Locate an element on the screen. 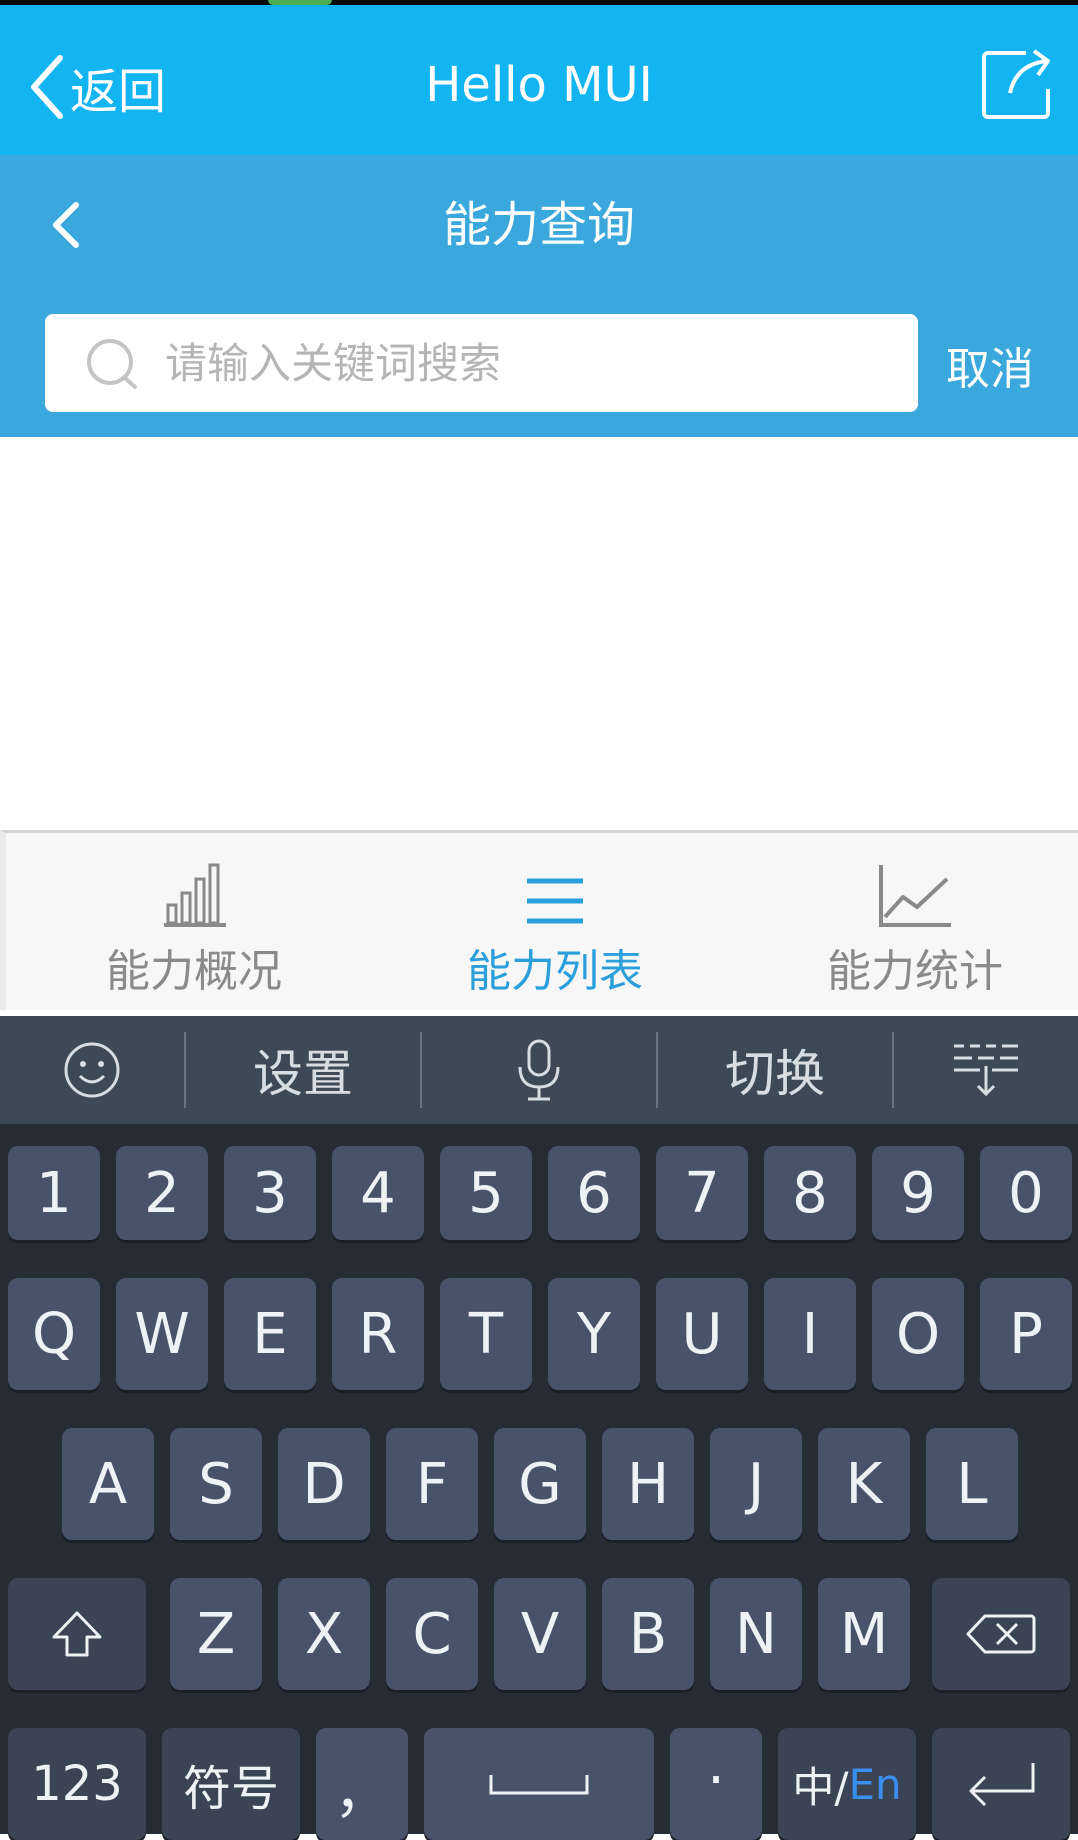 This screenshot has width=1078, height=1840. key-v: V is located at coordinates (540, 1634).